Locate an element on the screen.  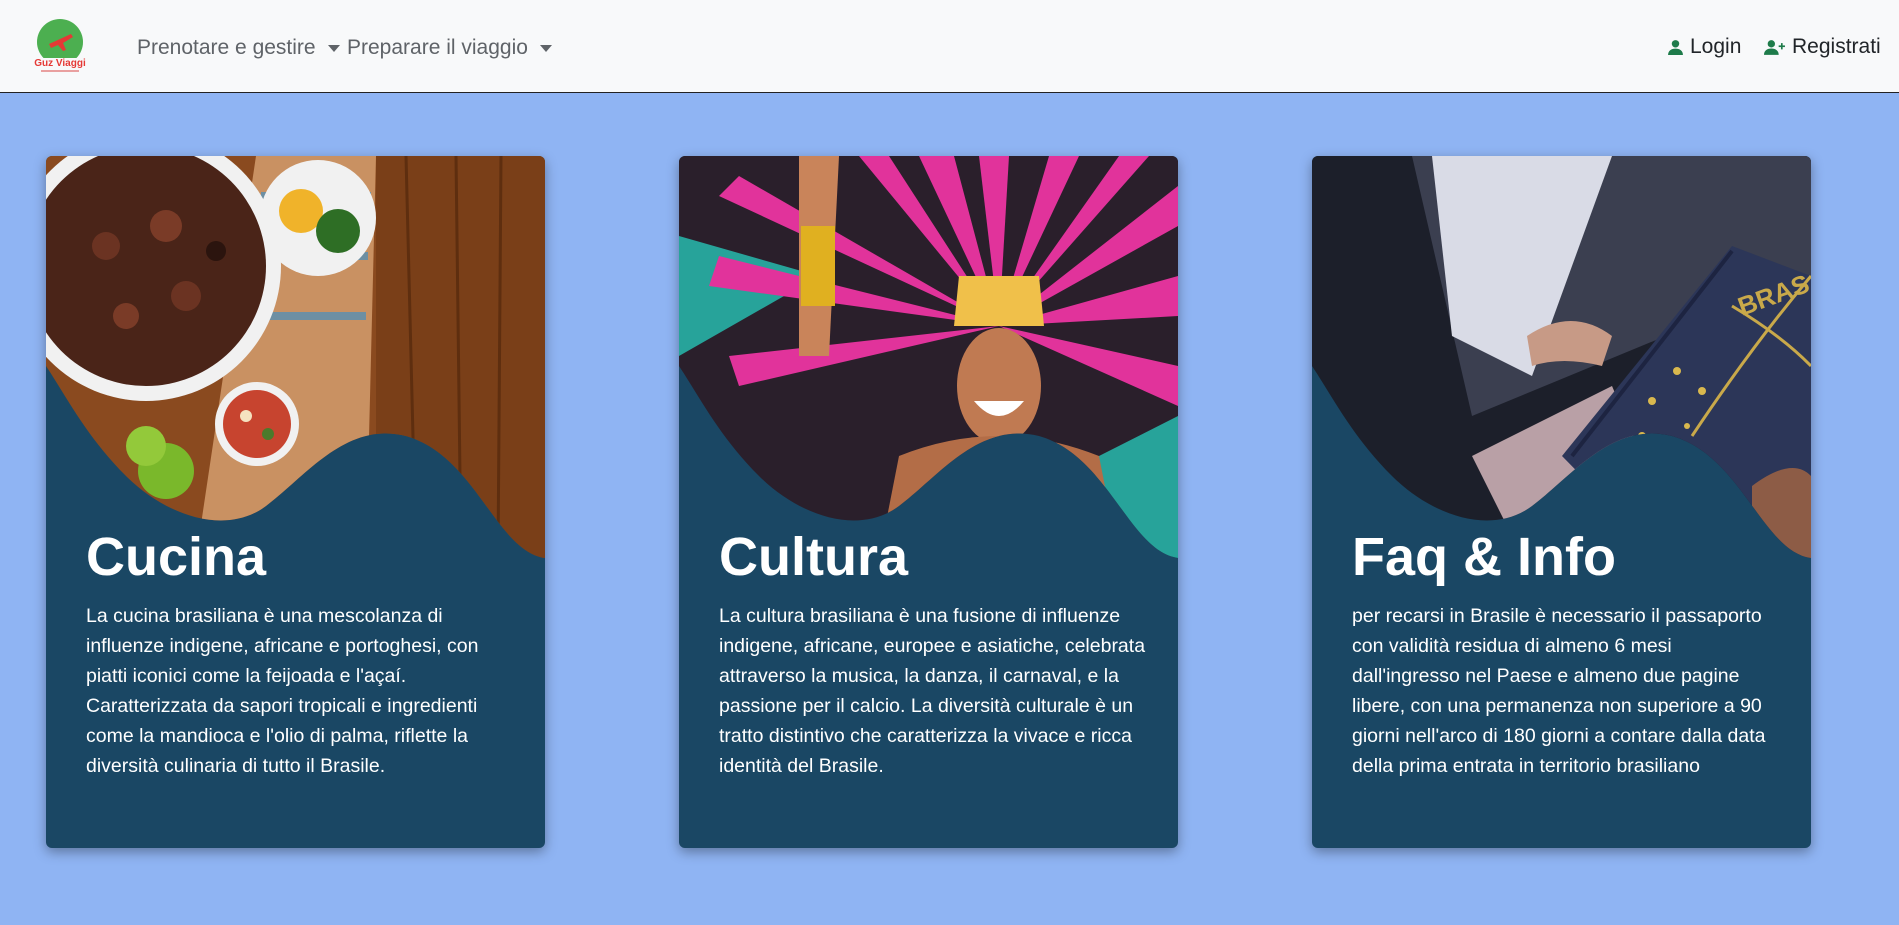
login-link: Login is located at coordinates (1704, 47).